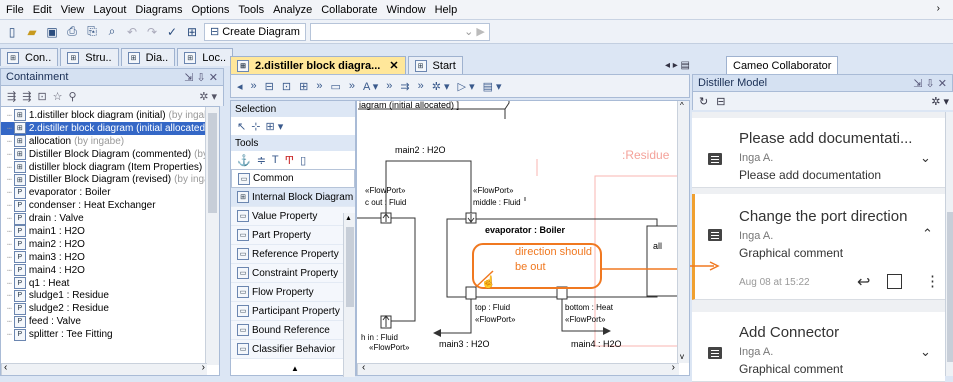  I want to click on palette-item: ▭ Constraint Property, so click(293, 273).